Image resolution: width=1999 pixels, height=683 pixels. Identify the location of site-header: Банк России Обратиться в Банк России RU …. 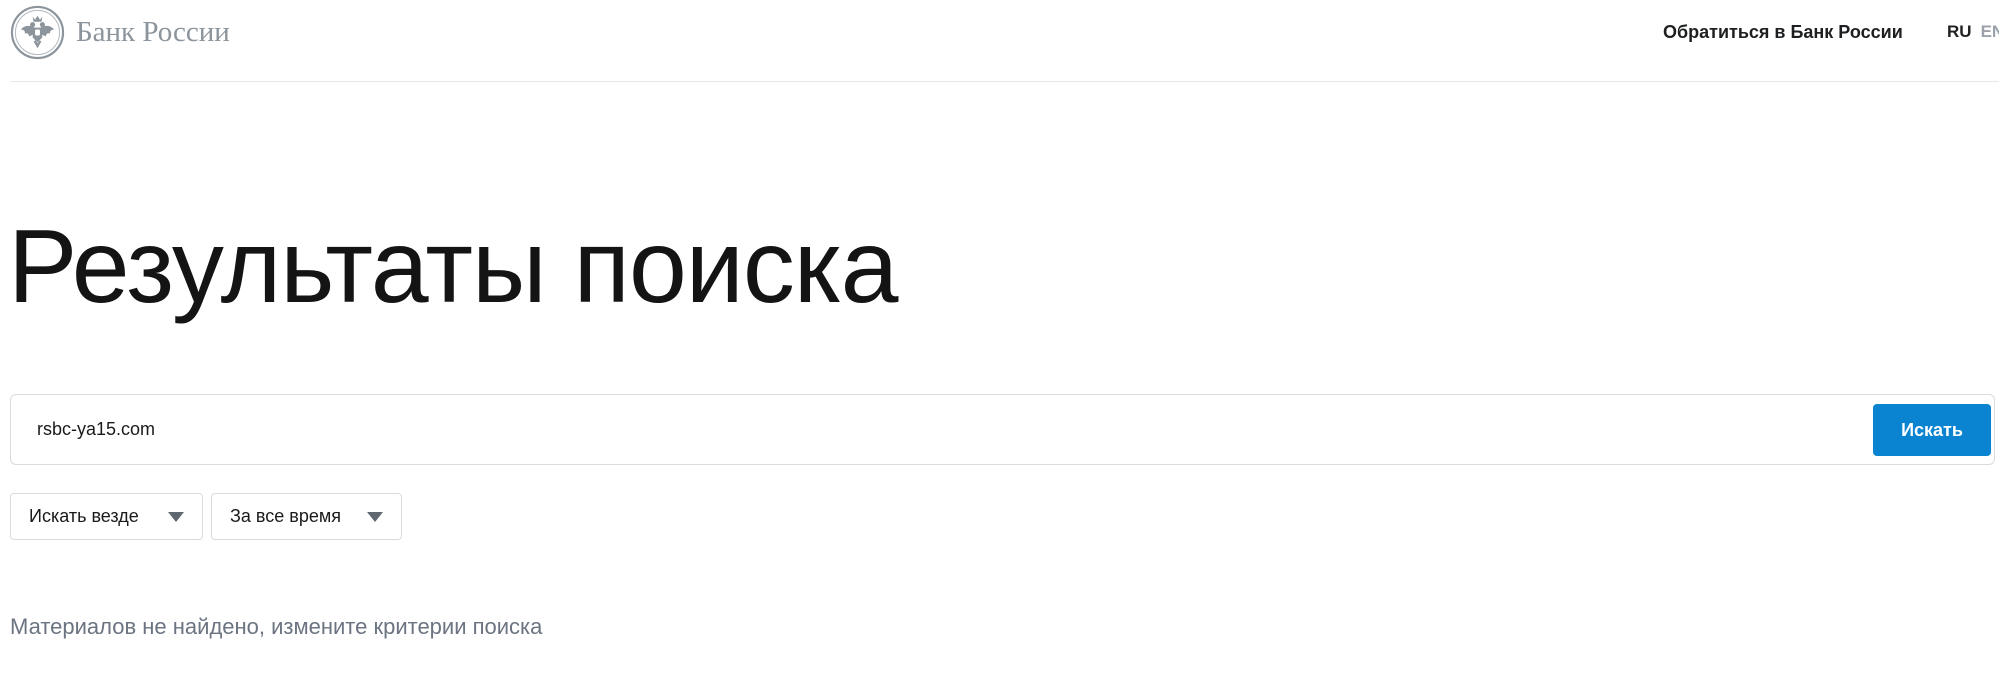
(999, 41).